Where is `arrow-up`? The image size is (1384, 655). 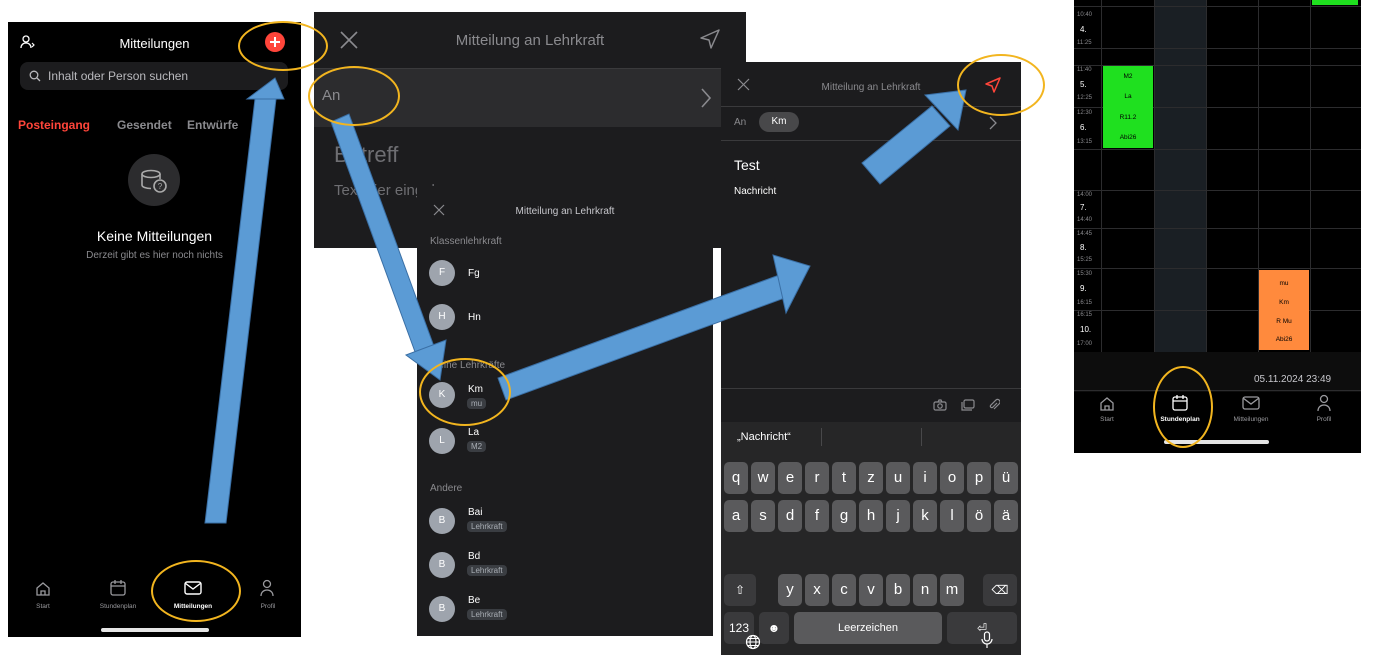
arrow-up is located at coordinates (244, 300).